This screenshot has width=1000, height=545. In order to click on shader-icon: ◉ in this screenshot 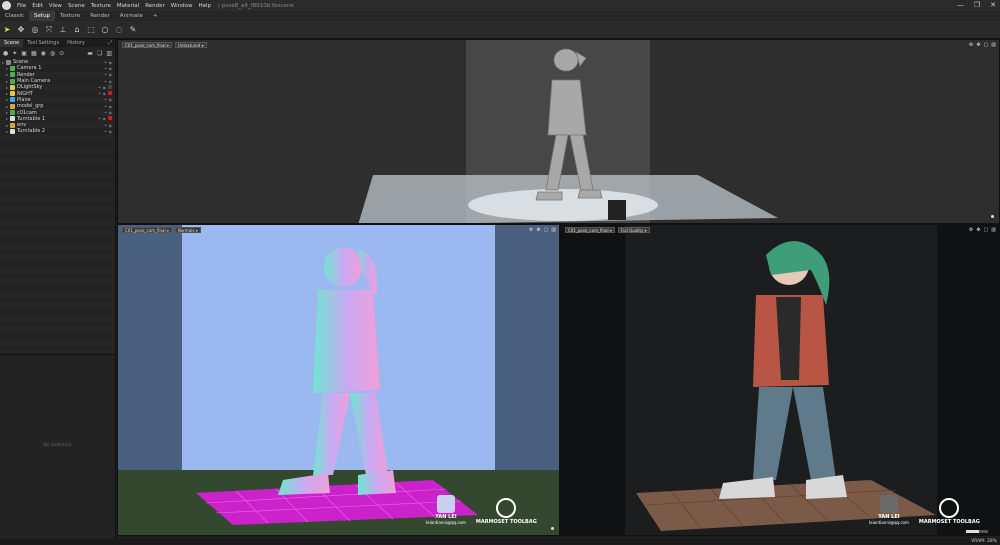, I will do `click(43, 53)`.